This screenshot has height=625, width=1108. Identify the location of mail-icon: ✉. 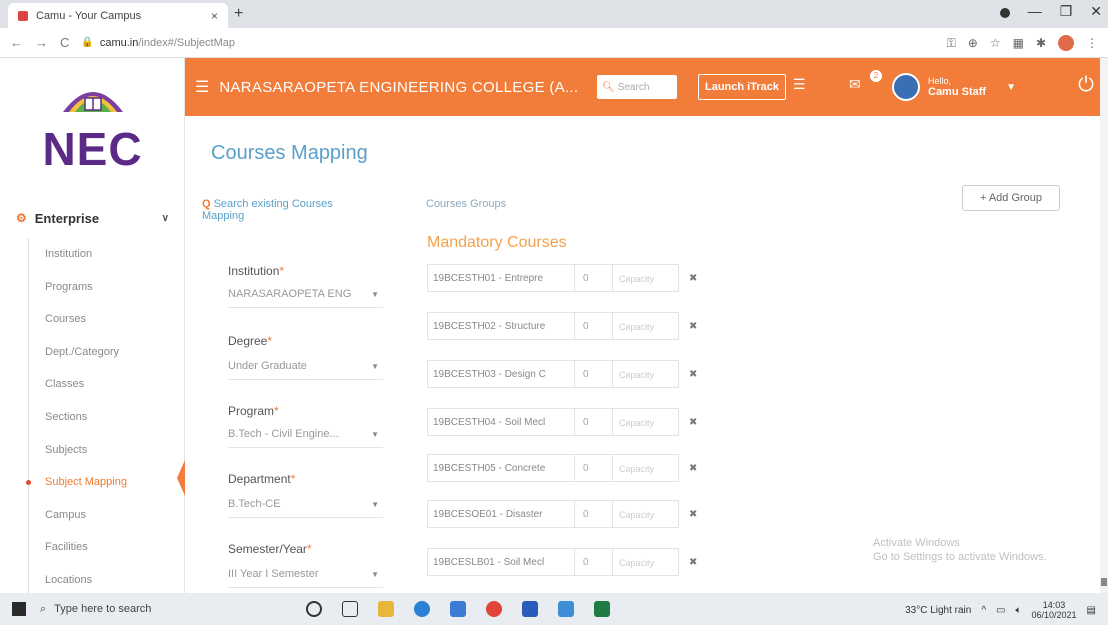
(855, 84).